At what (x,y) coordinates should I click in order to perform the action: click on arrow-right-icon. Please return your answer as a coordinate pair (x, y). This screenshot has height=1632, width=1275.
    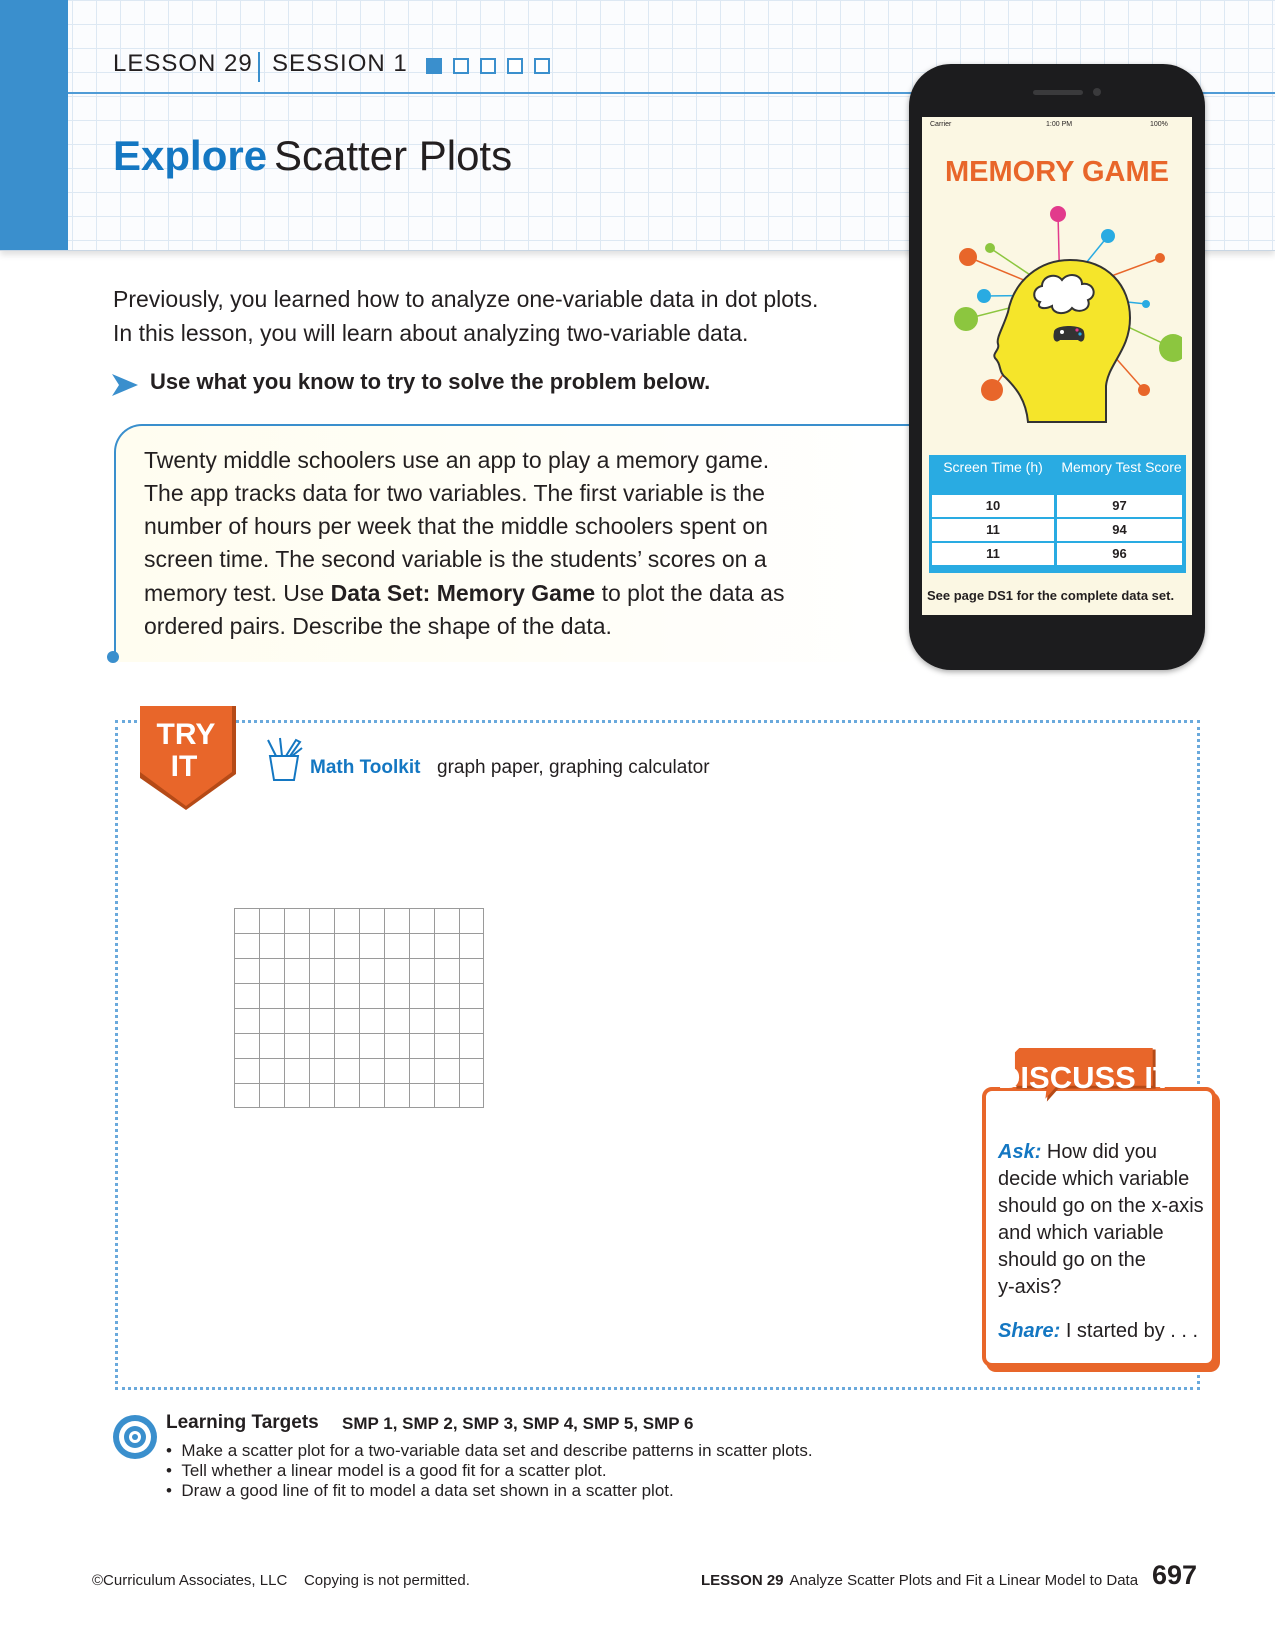
    Looking at the image, I should click on (125, 385).